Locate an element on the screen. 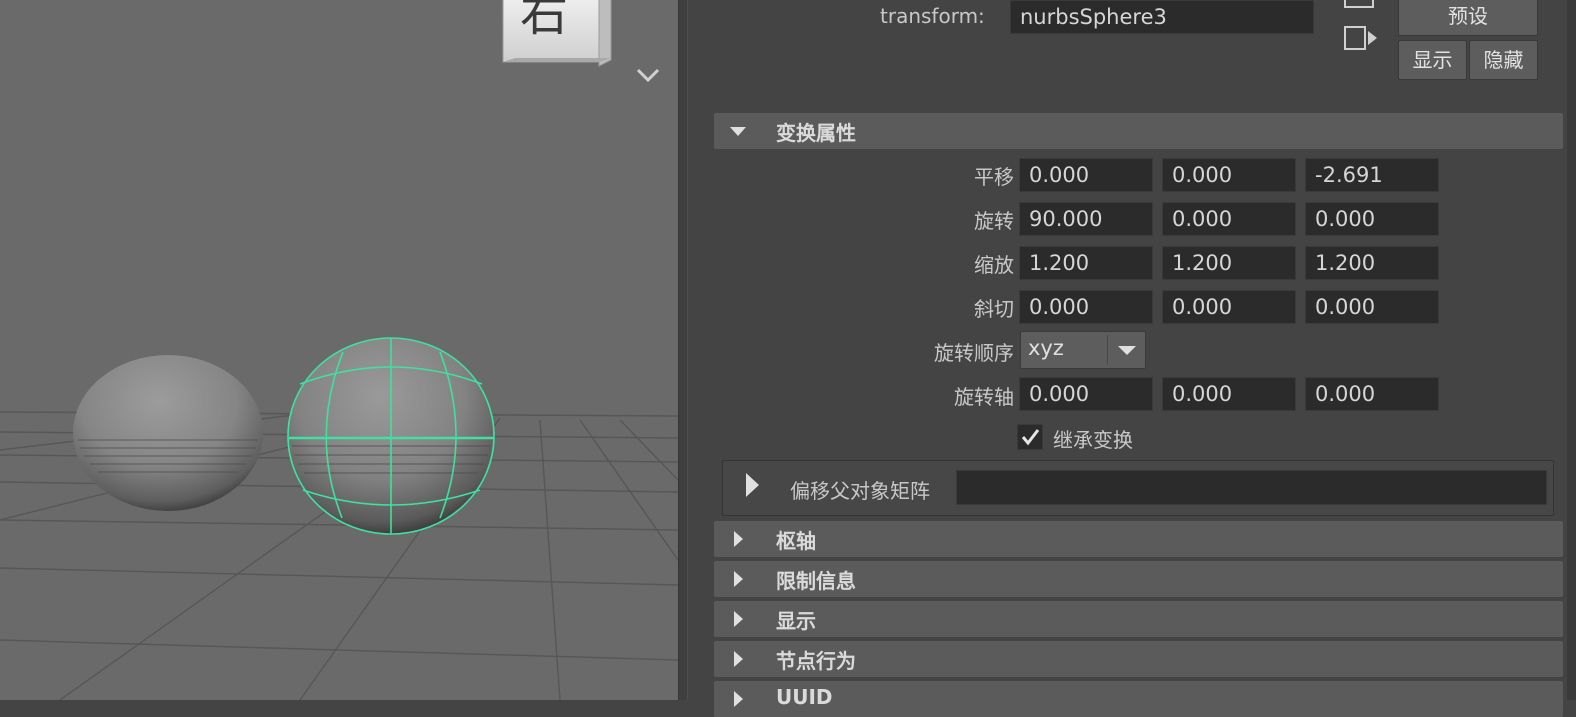 The width and height of the screenshot is (1576, 717). scale-label: 缩放 is located at coordinates (994, 265).